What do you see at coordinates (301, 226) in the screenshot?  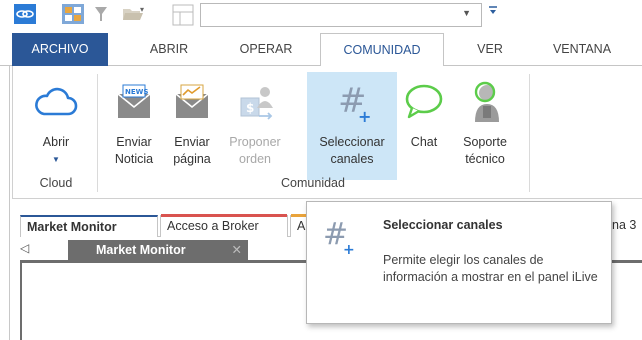 I see `doc-tab-partial-label: A` at bounding box center [301, 226].